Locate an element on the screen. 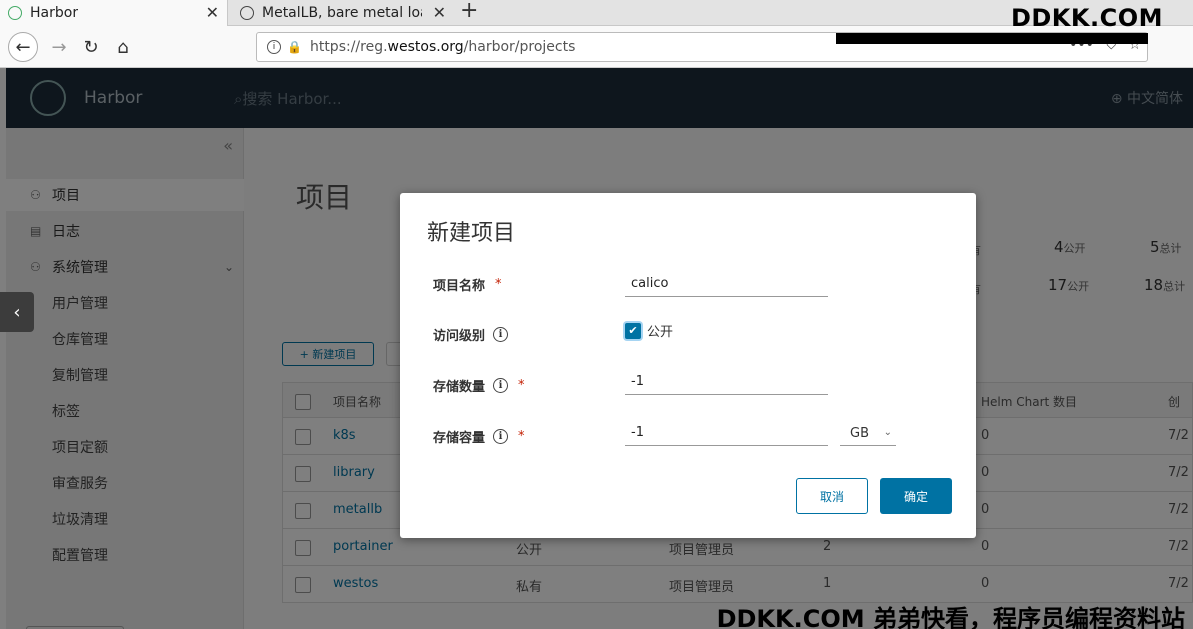 This screenshot has height=629, width=1193. forward-arrow-icon: → is located at coordinates (59, 47).